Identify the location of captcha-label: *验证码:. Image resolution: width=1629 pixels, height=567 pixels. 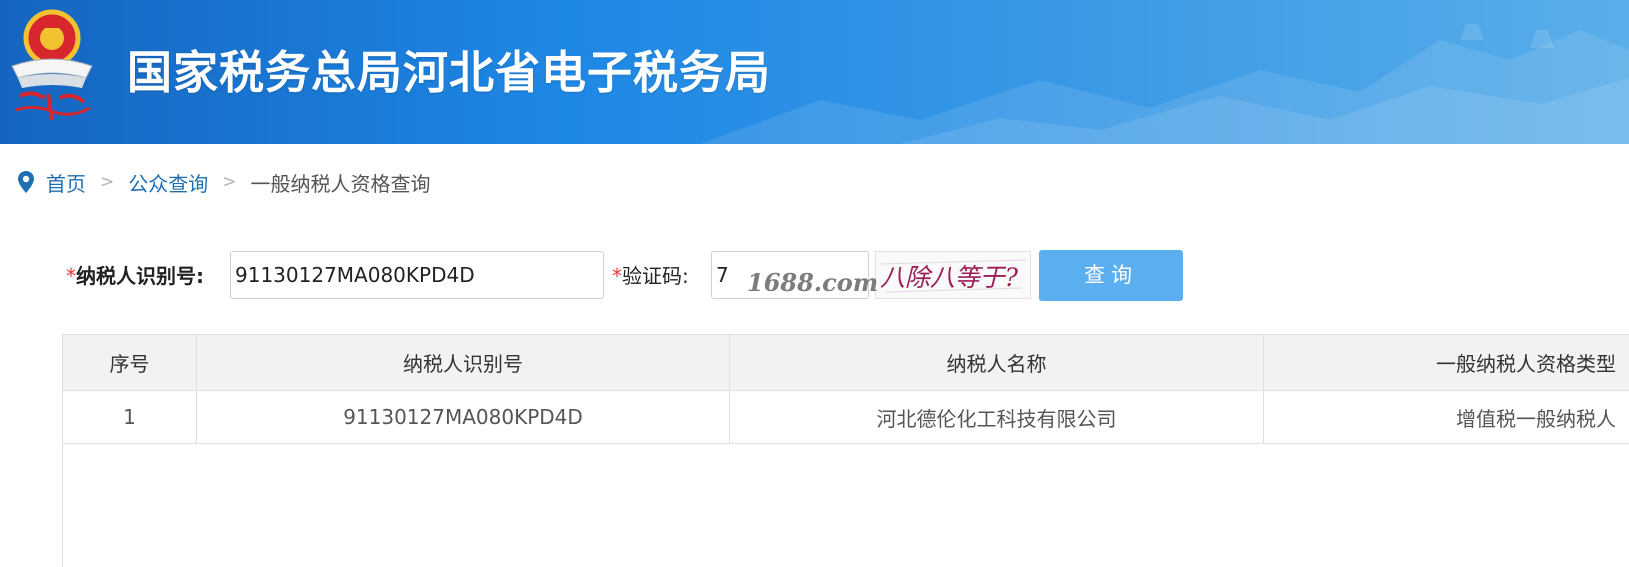
(650, 276).